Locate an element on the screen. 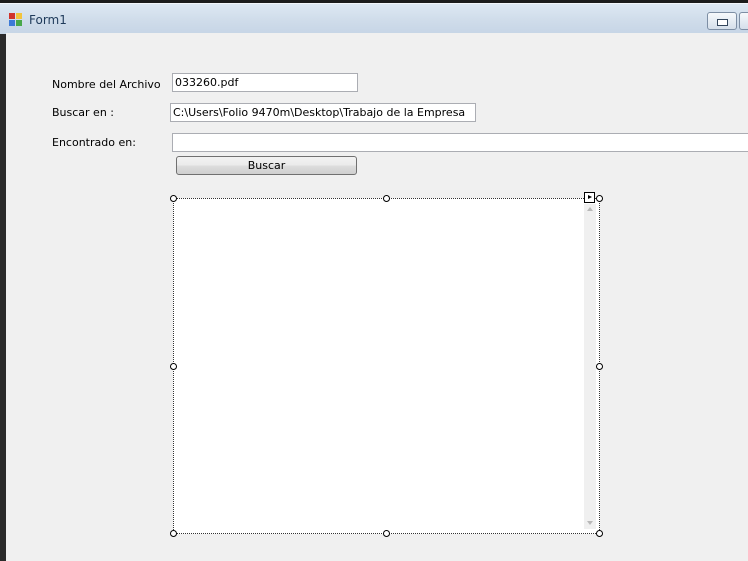 Image resolution: width=748 pixels, height=561 pixels. listbox-scrollbar is located at coordinates (590, 366).